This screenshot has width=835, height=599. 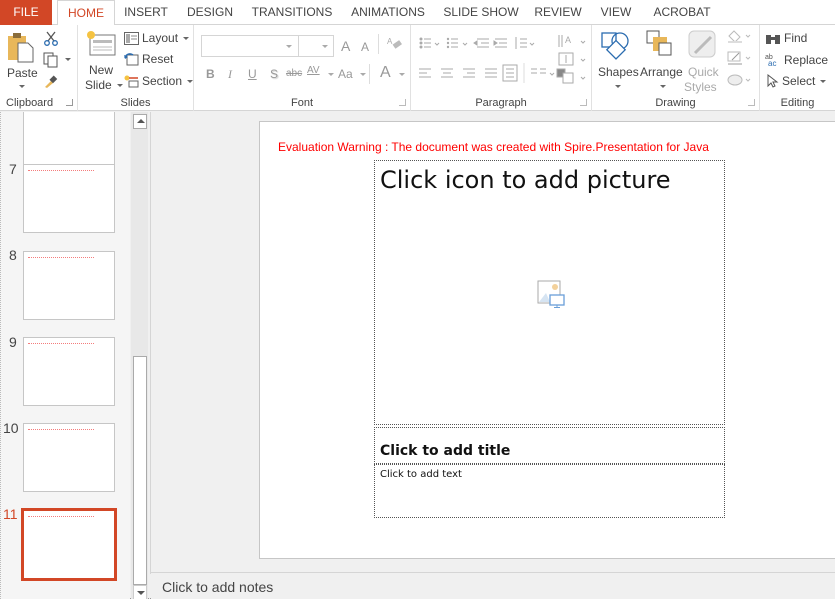 What do you see at coordinates (402, 102) in the screenshot?
I see `font-launcher-icon` at bounding box center [402, 102].